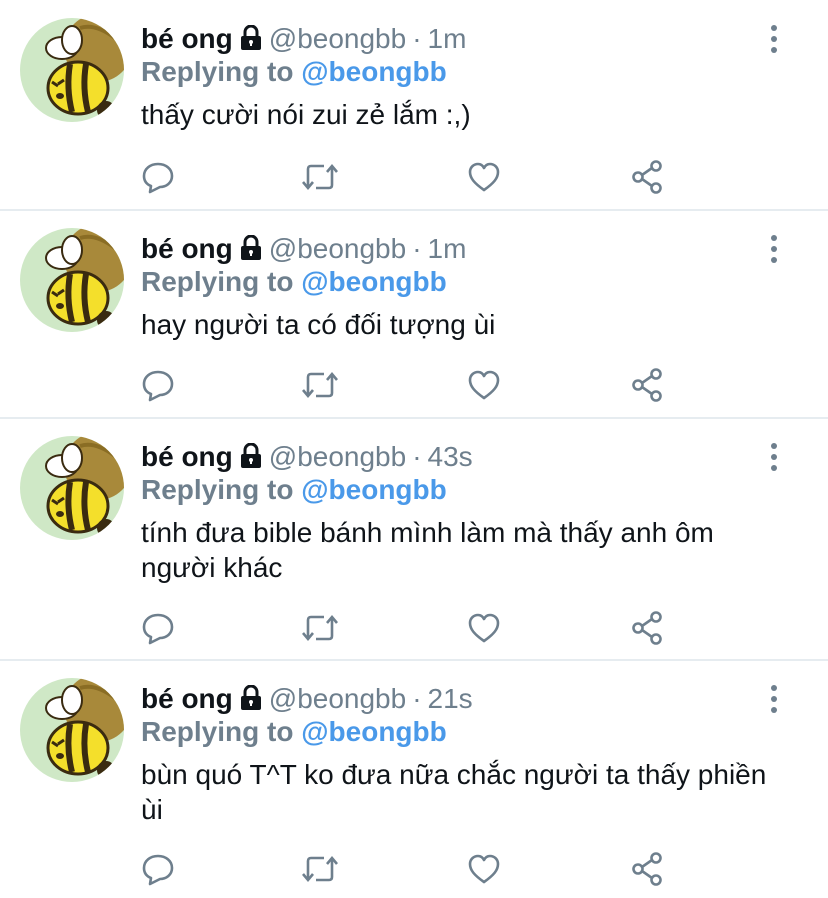 The image size is (828, 898). Describe the element at coordinates (318, 324) in the screenshot. I see `tweet-text: hay người ta có đối tượng ùi` at that location.